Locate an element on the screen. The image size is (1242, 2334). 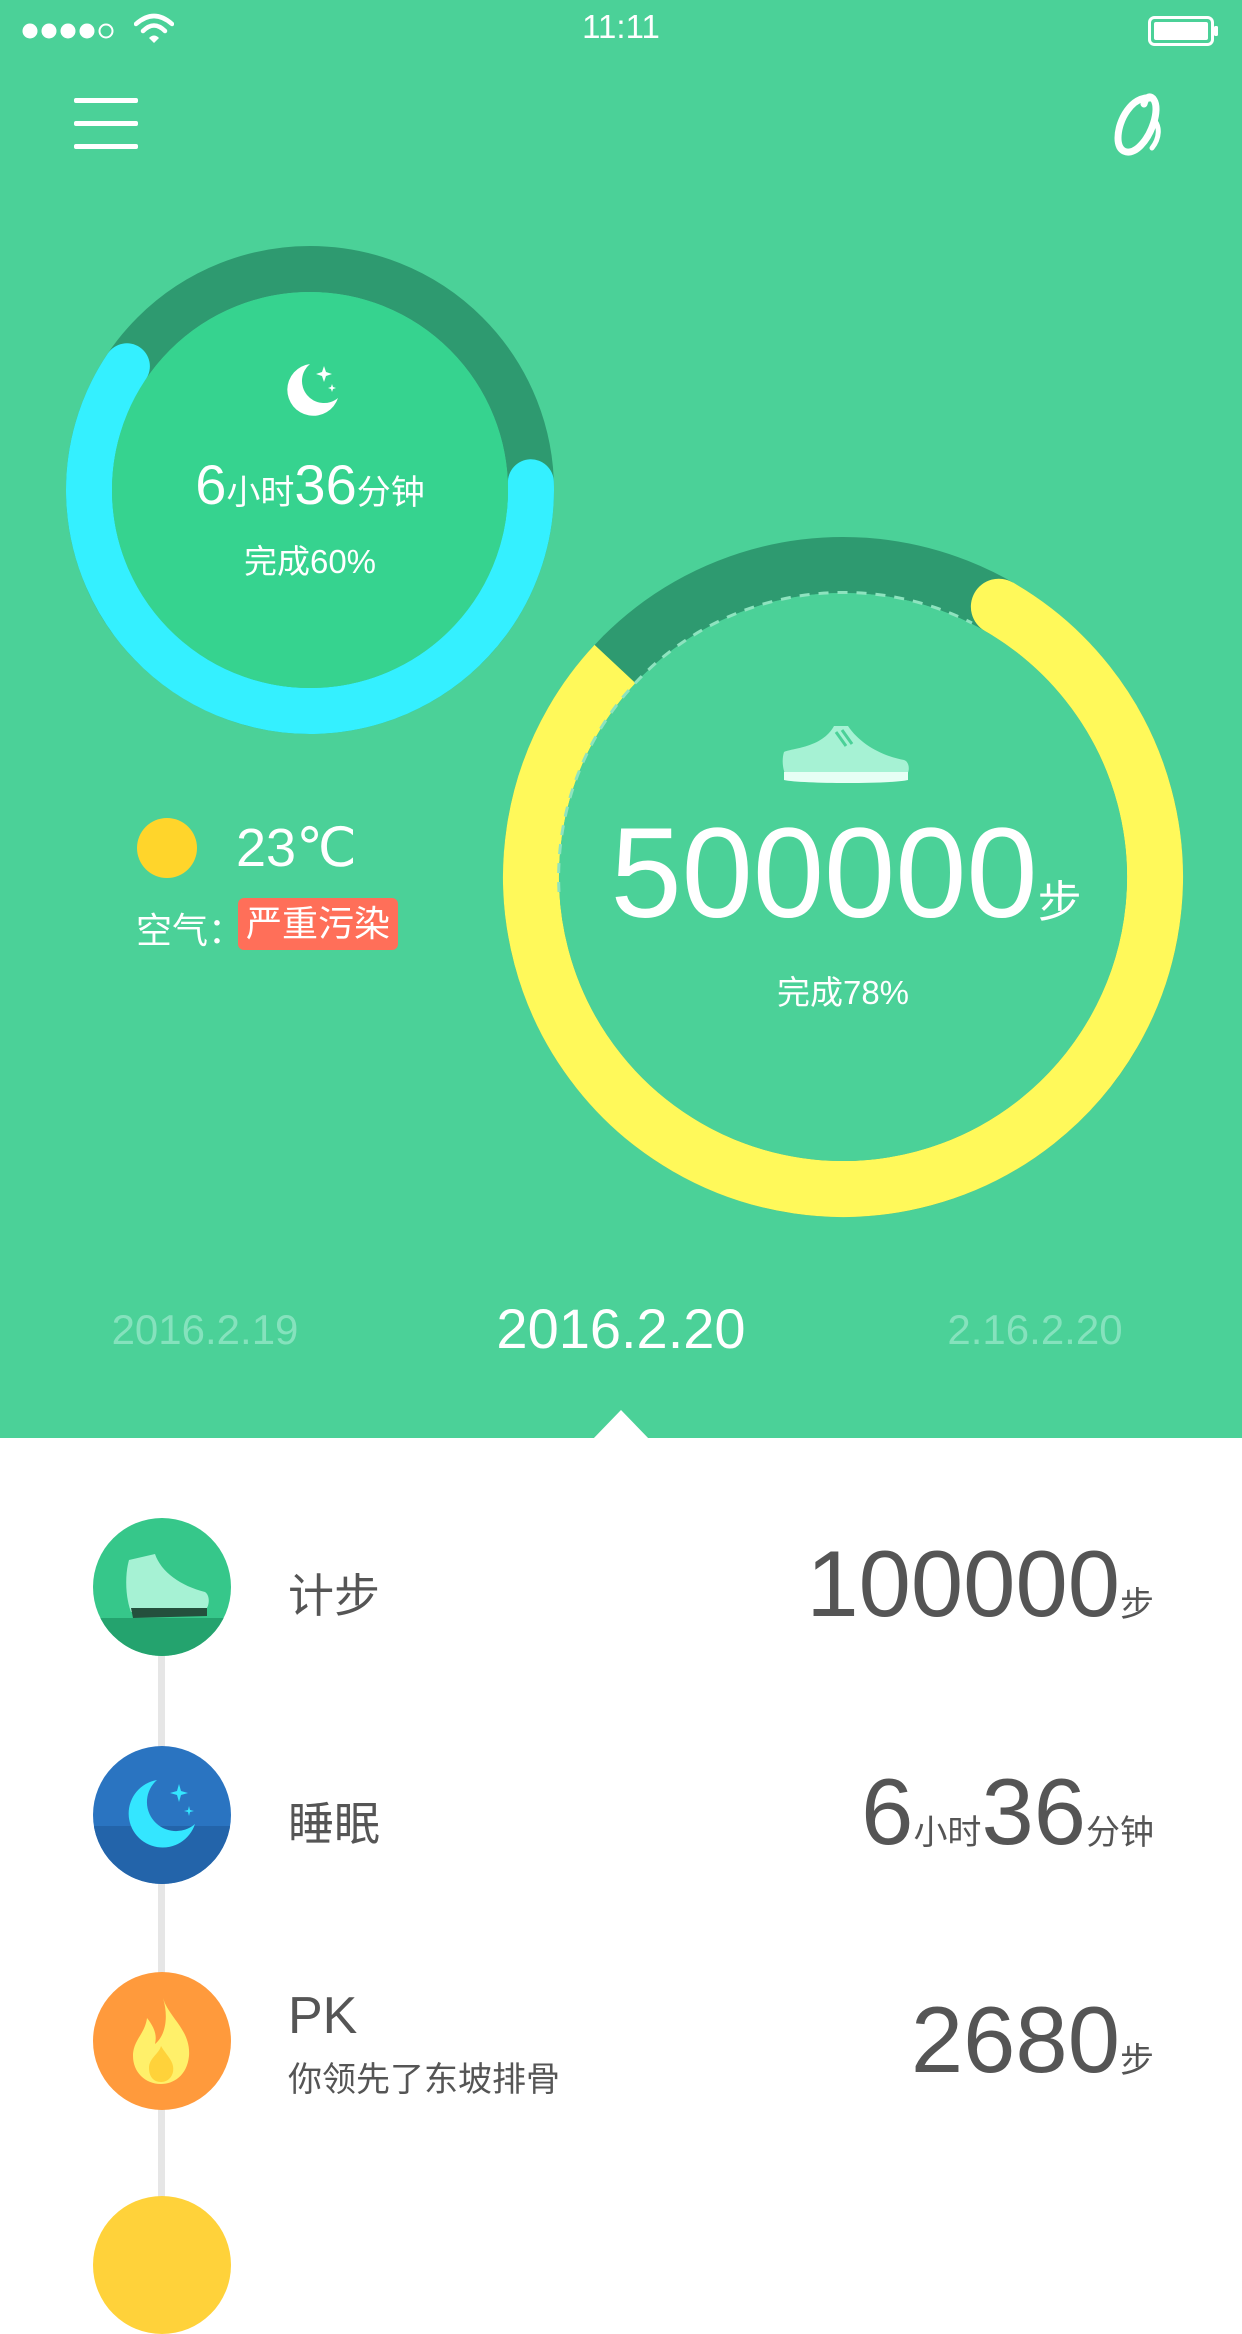
status-bar: 11:11 is located at coordinates (621, 30).